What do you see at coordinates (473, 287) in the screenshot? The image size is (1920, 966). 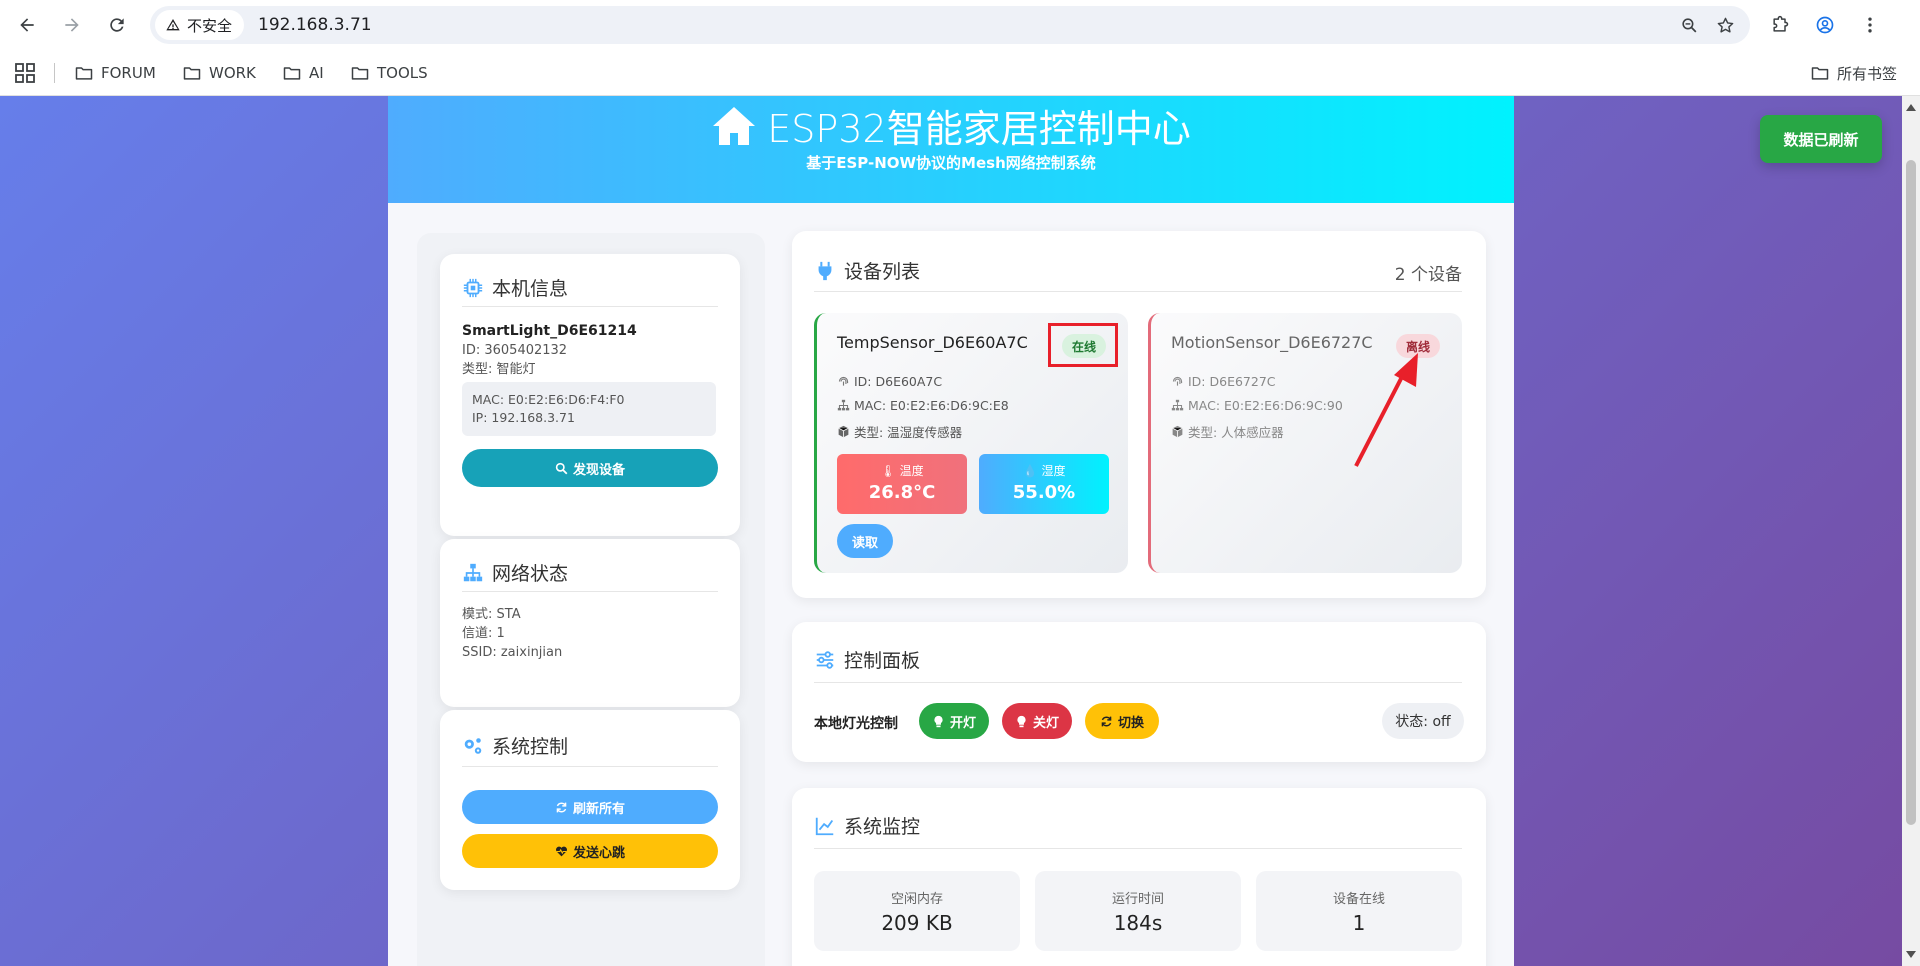 I see `chip-icon` at bounding box center [473, 287].